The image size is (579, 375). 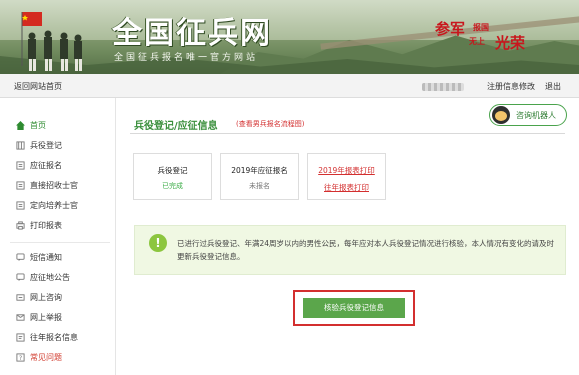 What do you see at coordinates (50, 277) in the screenshot?
I see `sidebar-item-label: 应征地公告` at bounding box center [50, 277].